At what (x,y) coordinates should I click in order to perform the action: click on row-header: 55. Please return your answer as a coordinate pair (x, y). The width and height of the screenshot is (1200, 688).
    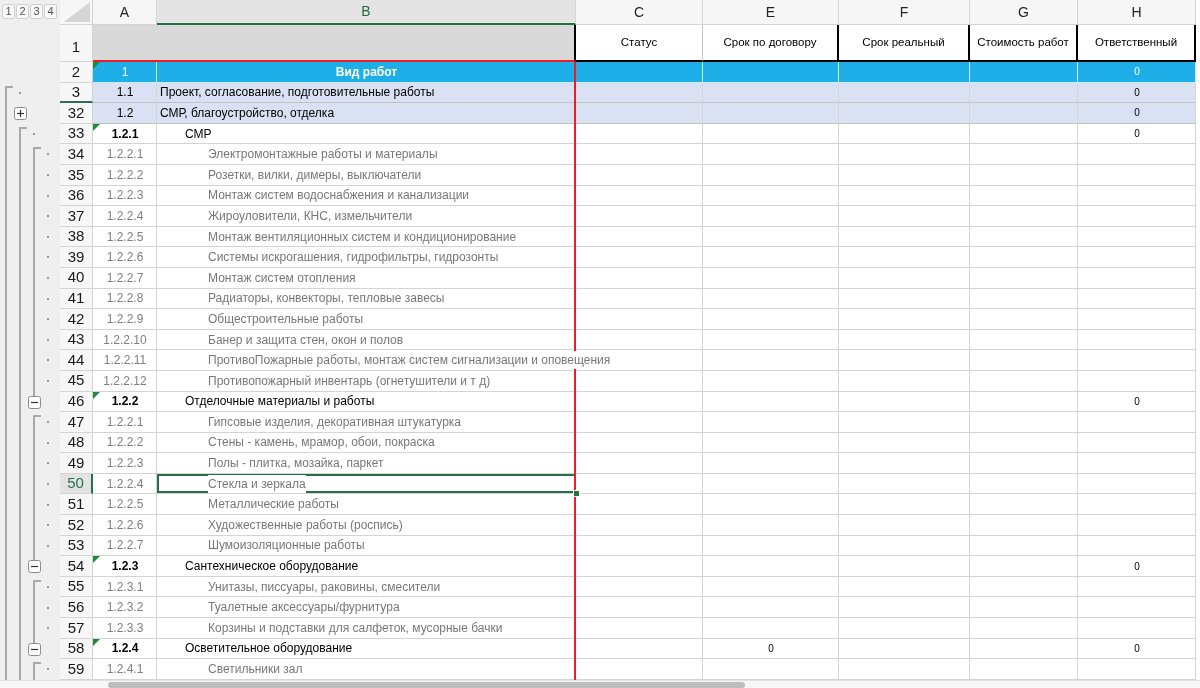
    Looking at the image, I should click on (76, 587).